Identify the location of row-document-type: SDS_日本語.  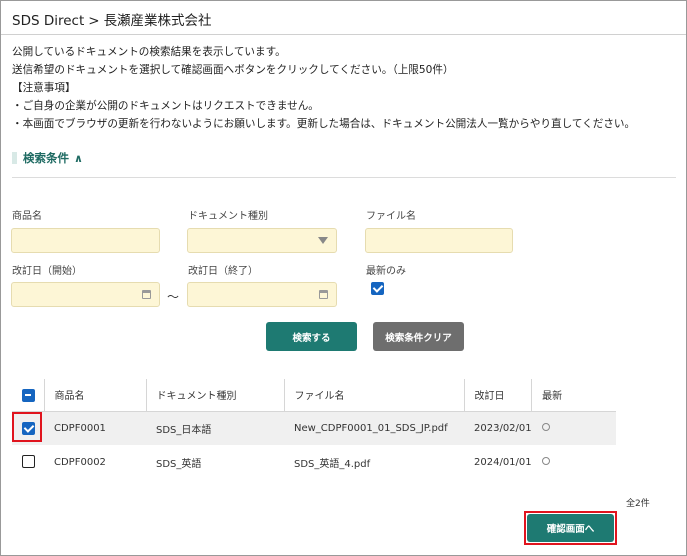
(215, 428).